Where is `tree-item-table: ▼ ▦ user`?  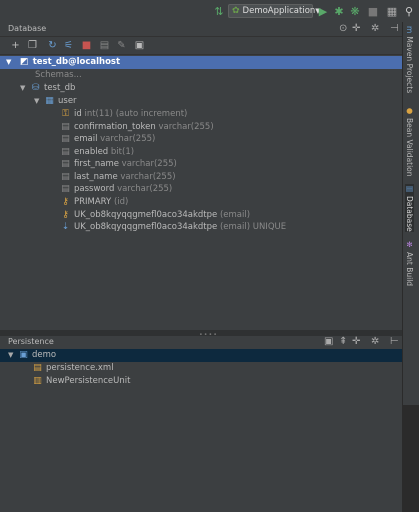 tree-item-table: ▼ ▦ user is located at coordinates (55, 101).